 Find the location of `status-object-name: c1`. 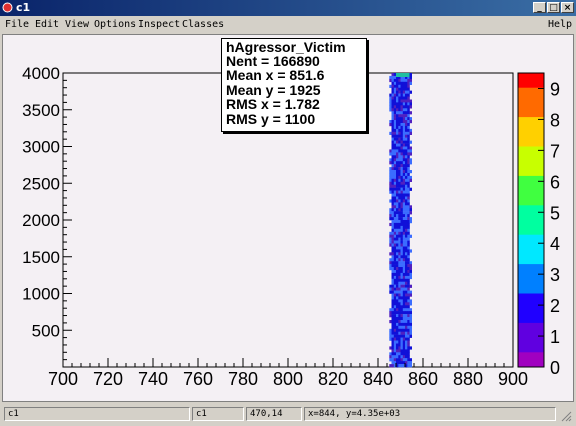

status-object-name: c1 is located at coordinates (218, 414).